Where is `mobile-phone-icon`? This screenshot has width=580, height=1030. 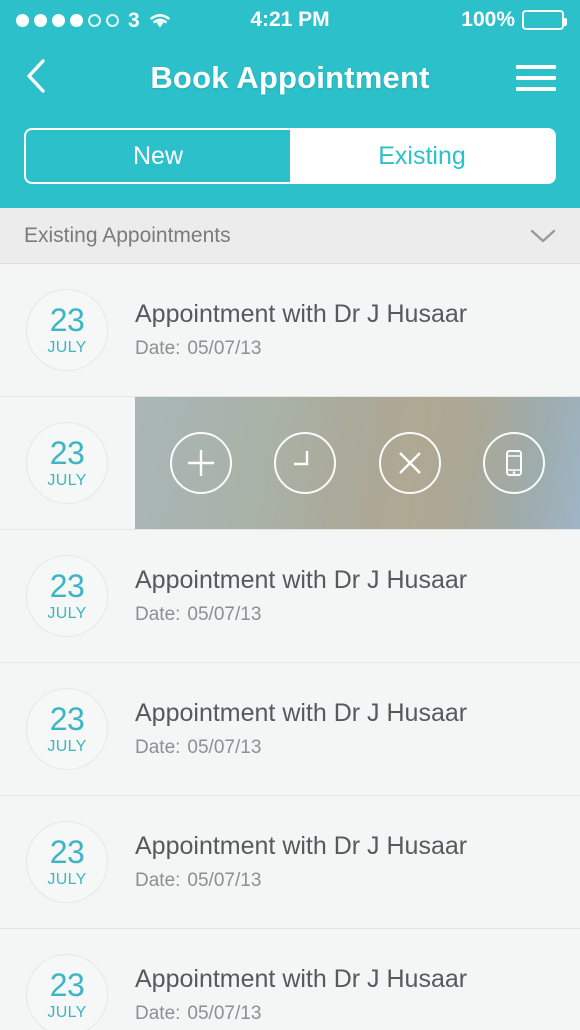 mobile-phone-icon is located at coordinates (514, 463).